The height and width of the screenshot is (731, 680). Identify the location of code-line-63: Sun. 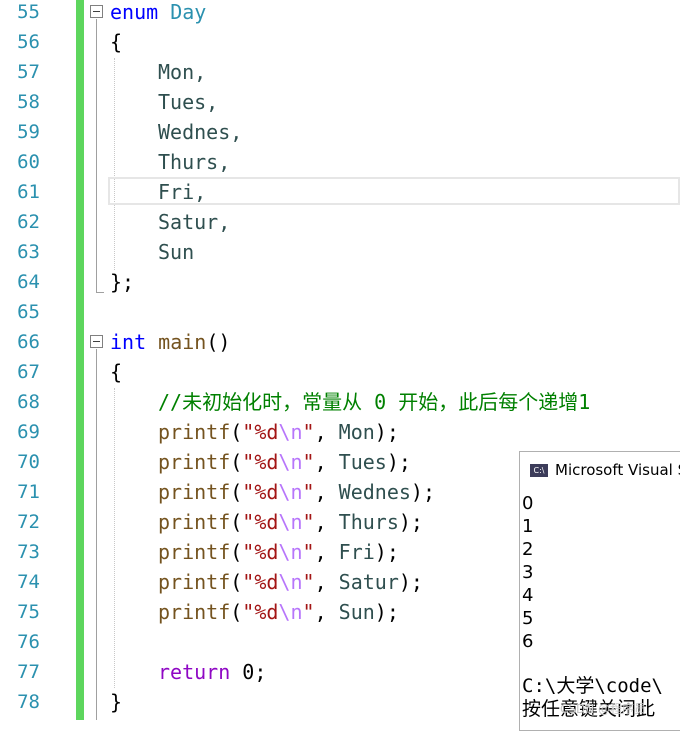
(176, 252).